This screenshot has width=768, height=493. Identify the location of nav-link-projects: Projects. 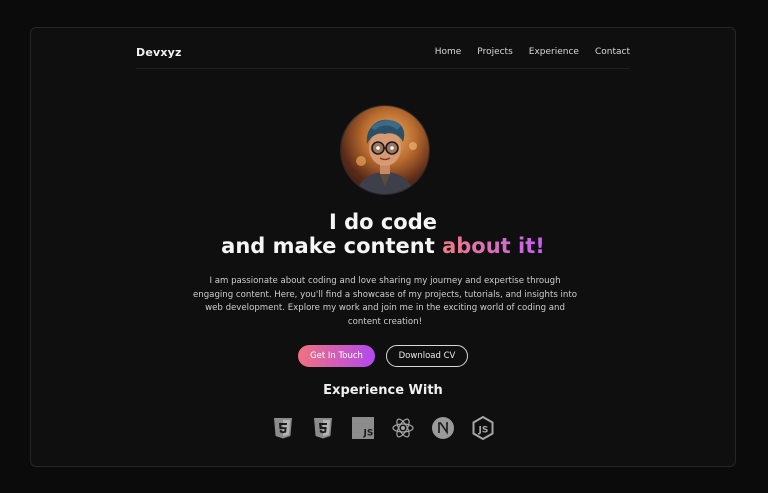
(494, 52).